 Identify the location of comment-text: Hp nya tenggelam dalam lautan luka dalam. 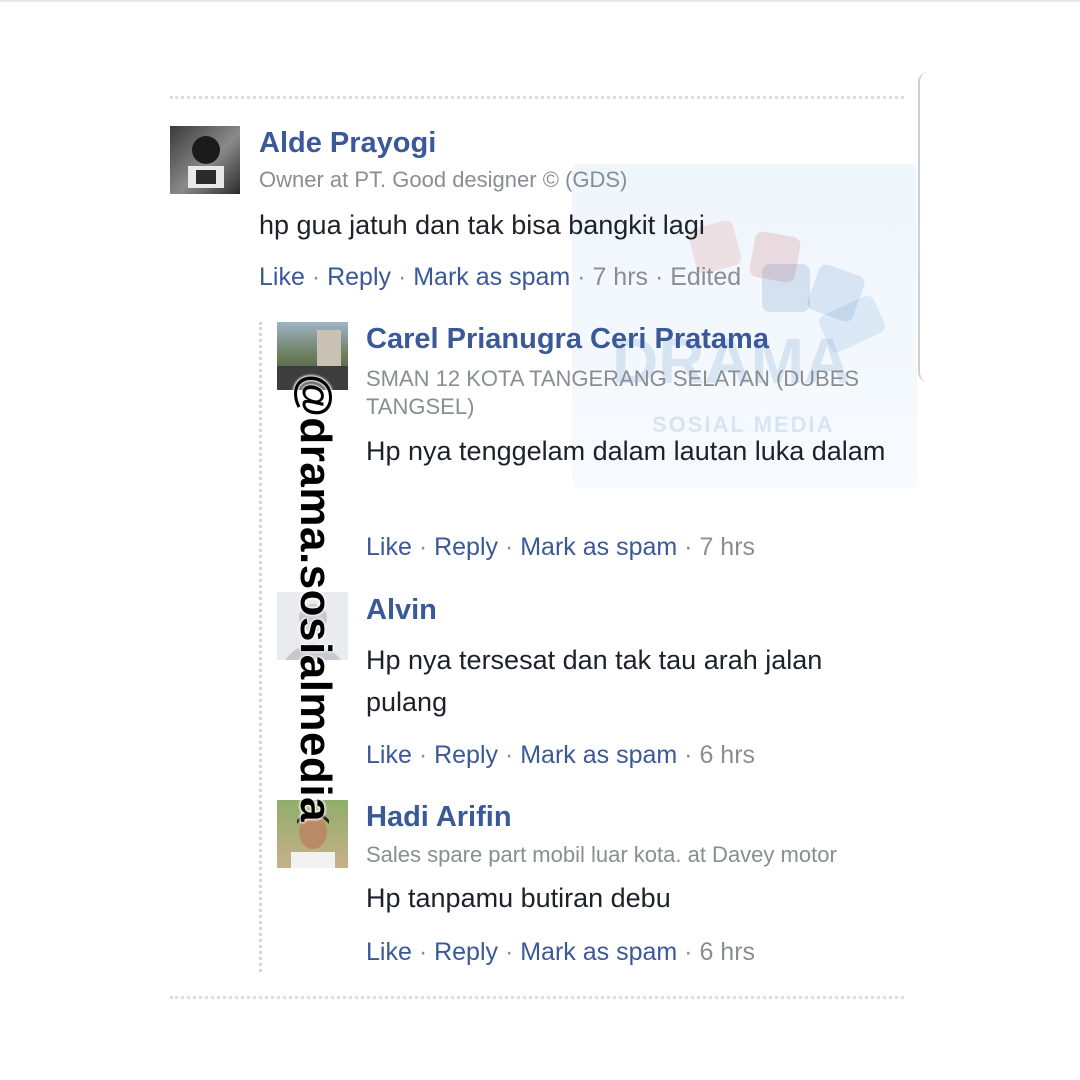
(626, 451).